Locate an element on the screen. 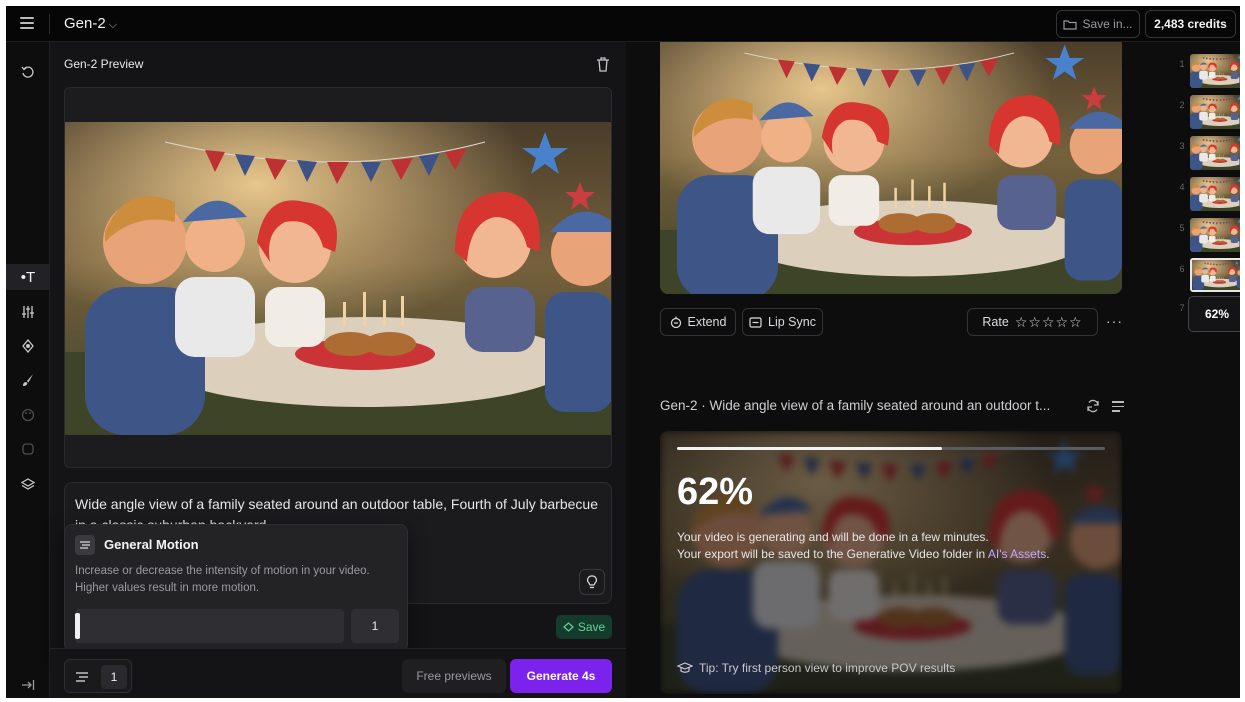  thumb-number: 7 is located at coordinates (1182, 308).